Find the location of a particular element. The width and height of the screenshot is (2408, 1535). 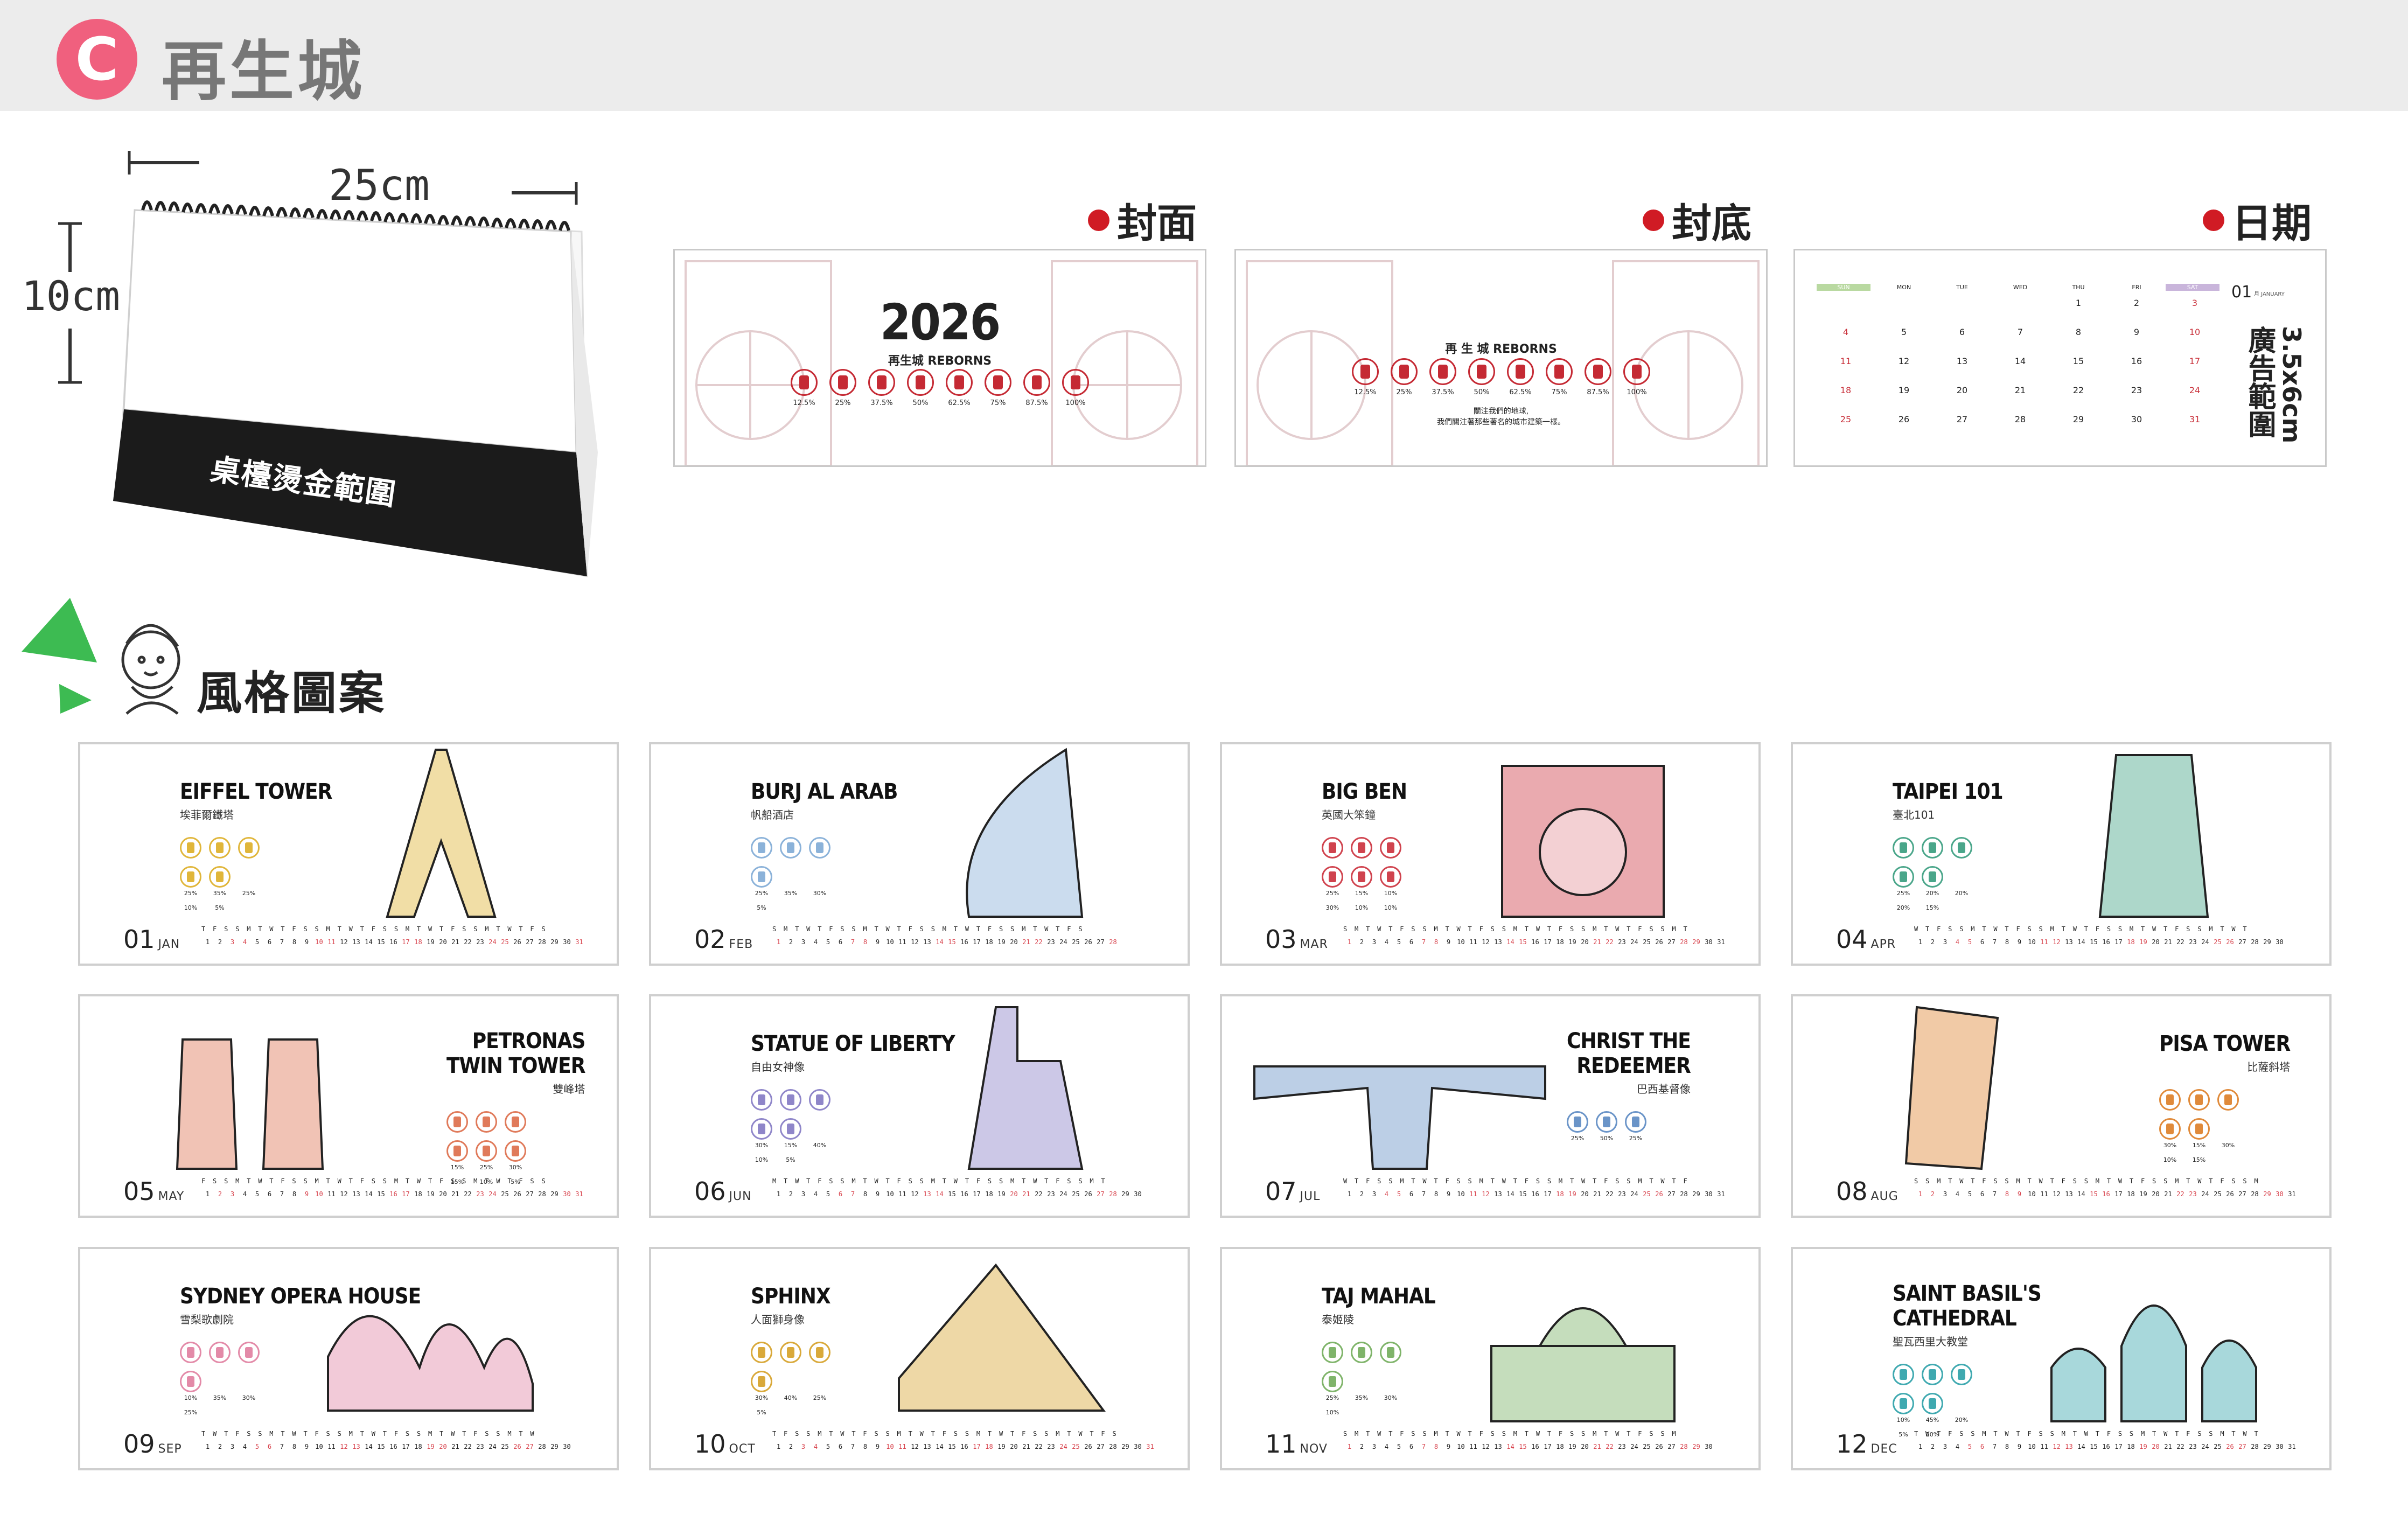

day-number: 10 is located at coordinates (2032, 942).